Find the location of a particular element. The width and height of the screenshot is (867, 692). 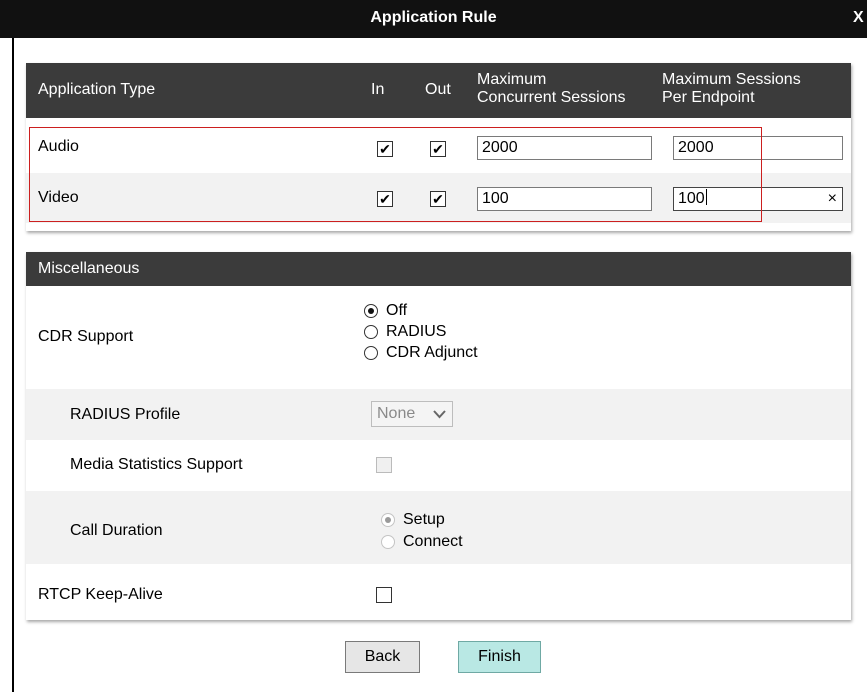

radius-profile-row: RADIUS Profile None is located at coordinates (438, 414).